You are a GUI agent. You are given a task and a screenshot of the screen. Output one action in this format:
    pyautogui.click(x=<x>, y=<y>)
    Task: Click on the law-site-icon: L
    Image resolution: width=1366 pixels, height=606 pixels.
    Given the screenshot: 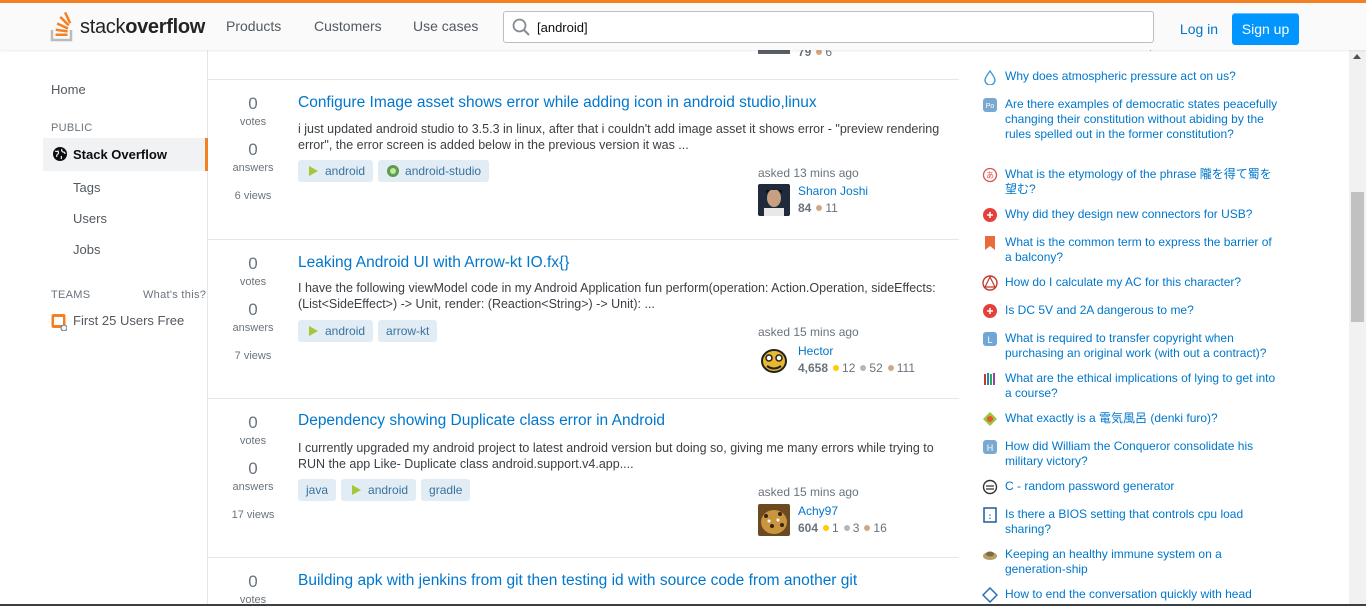 What is the action you would take?
    pyautogui.click(x=990, y=339)
    